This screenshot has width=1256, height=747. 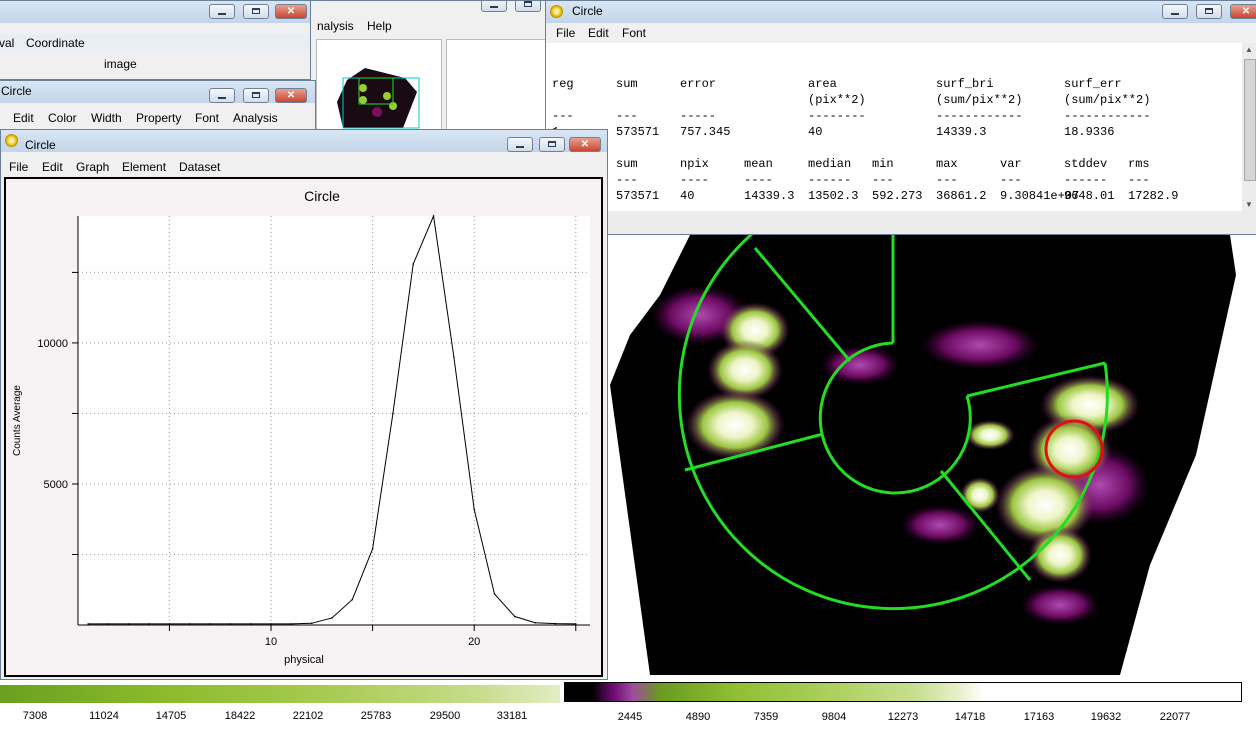 What do you see at coordinates (144, 167) in the screenshot?
I see `menu-element: Element` at bounding box center [144, 167].